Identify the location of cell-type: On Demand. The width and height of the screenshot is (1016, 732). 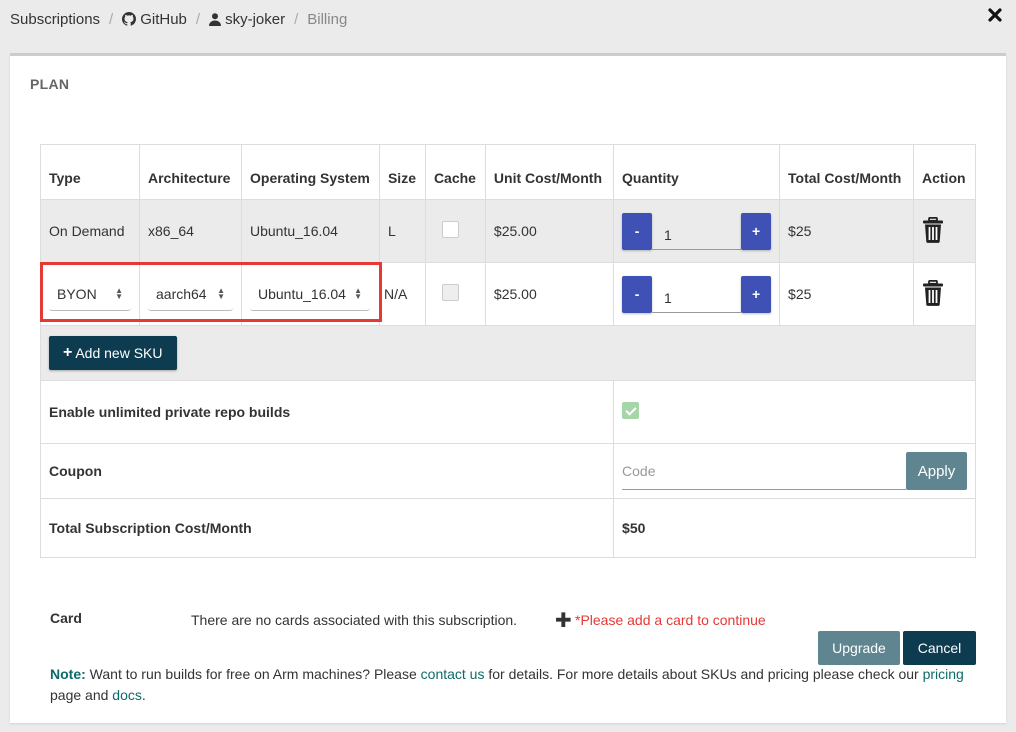
(90, 231).